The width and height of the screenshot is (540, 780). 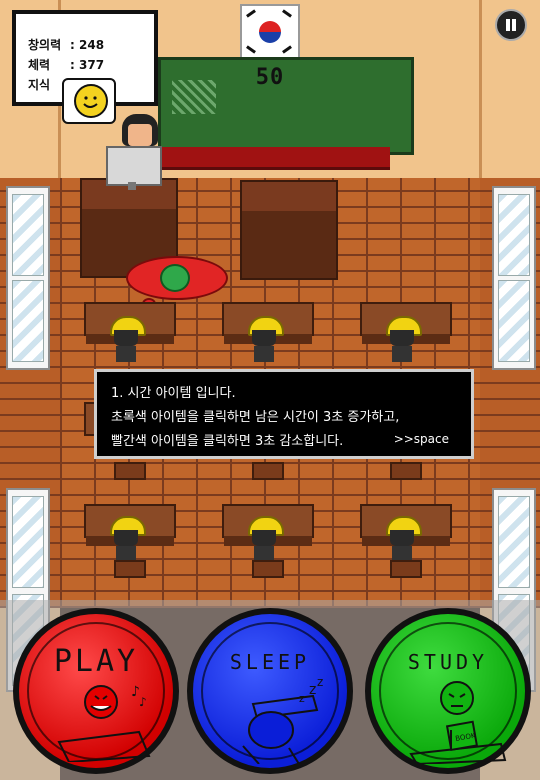 I want to click on teacher-face, so click(x=140, y=135).